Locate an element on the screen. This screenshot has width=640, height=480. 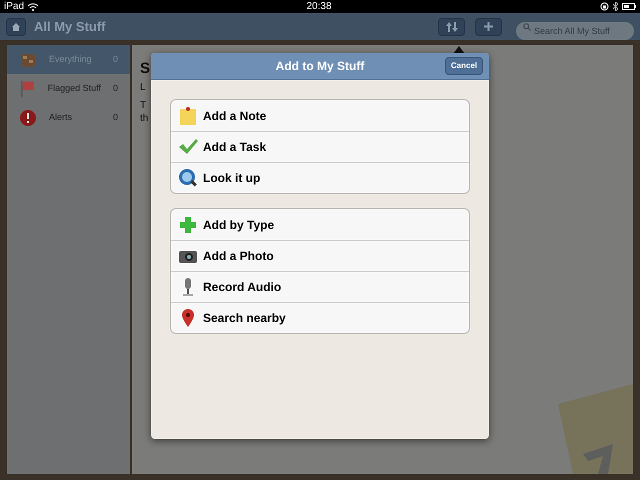
menu-row: Add a Photo is located at coordinates (320, 255).